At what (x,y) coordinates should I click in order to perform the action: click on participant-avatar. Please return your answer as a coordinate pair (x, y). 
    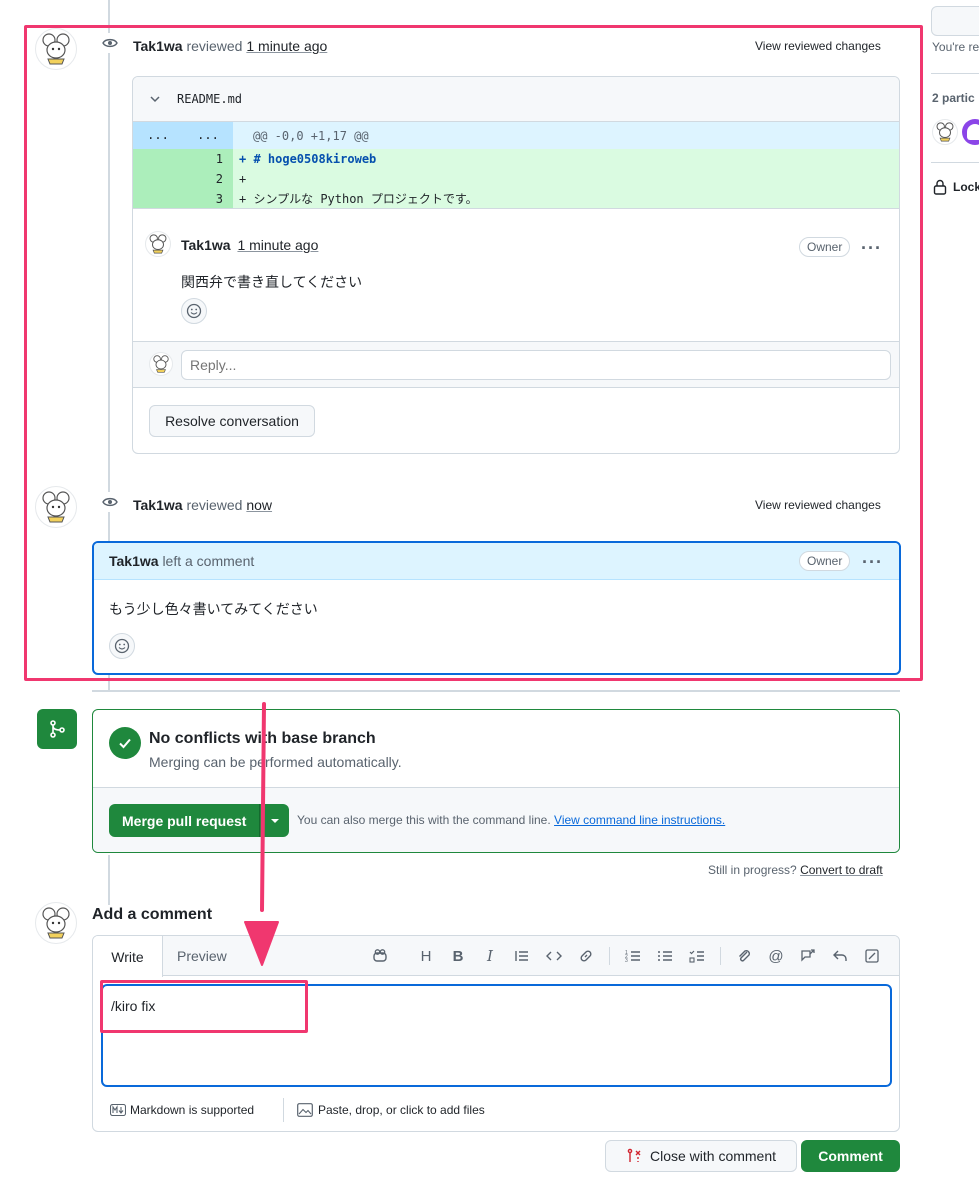
    Looking at the image, I should click on (945, 132).